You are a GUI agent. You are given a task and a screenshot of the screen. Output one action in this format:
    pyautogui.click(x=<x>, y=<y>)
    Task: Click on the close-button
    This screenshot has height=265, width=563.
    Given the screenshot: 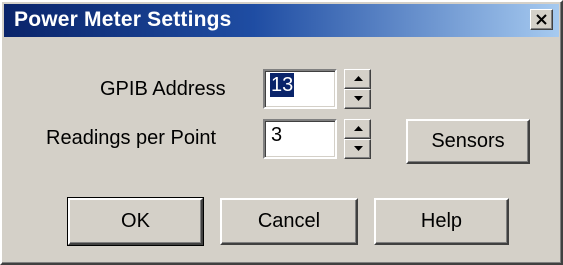 What is the action you would take?
    pyautogui.click(x=541, y=19)
    